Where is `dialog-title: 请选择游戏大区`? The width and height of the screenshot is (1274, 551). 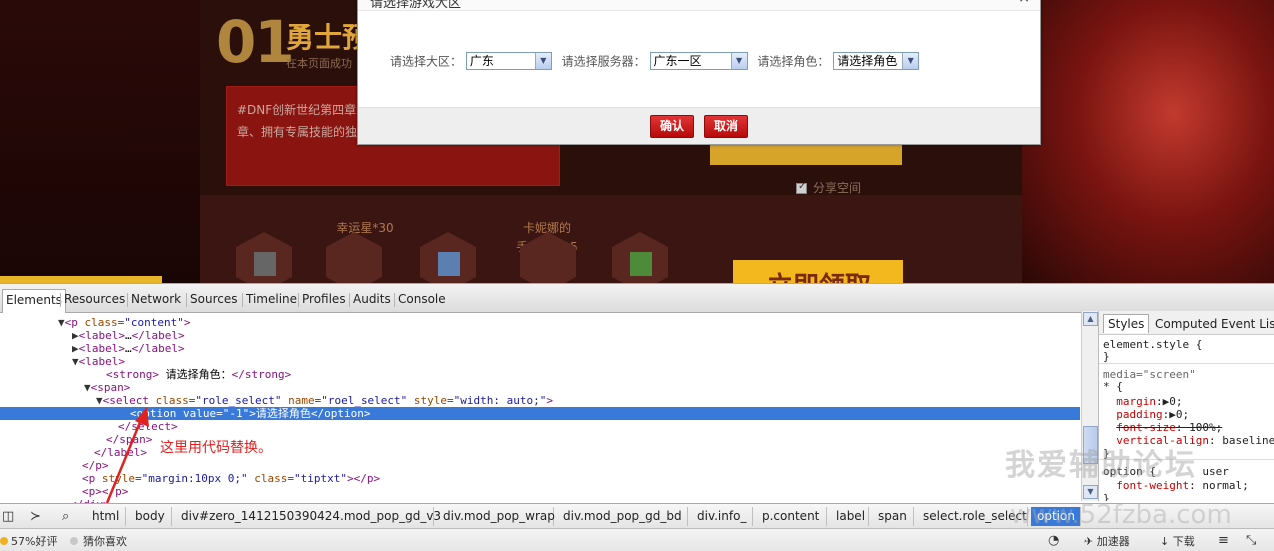
dialog-title: 请选择游戏大区 is located at coordinates (416, 5).